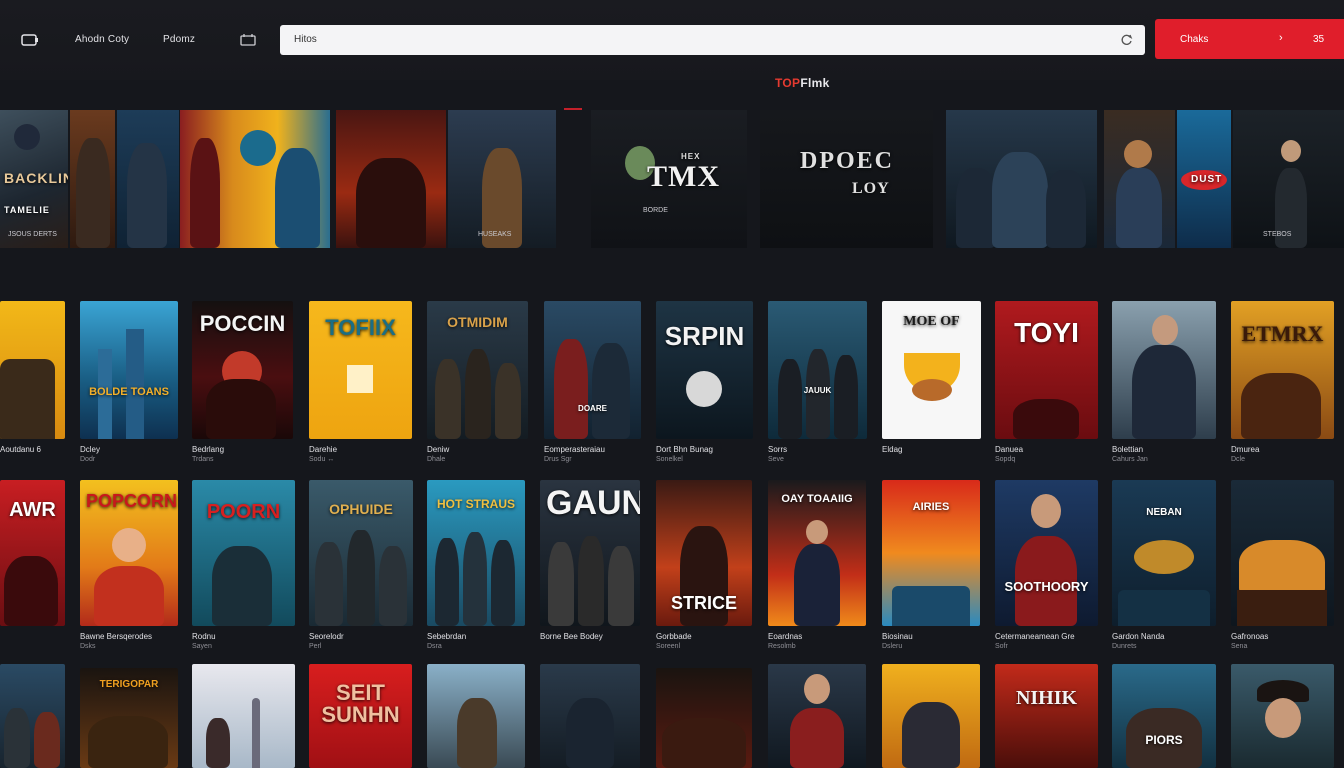 This screenshot has width=1344, height=768. Describe the element at coordinates (361, 553) in the screenshot. I see `poster-card: OPHUIDE` at that location.